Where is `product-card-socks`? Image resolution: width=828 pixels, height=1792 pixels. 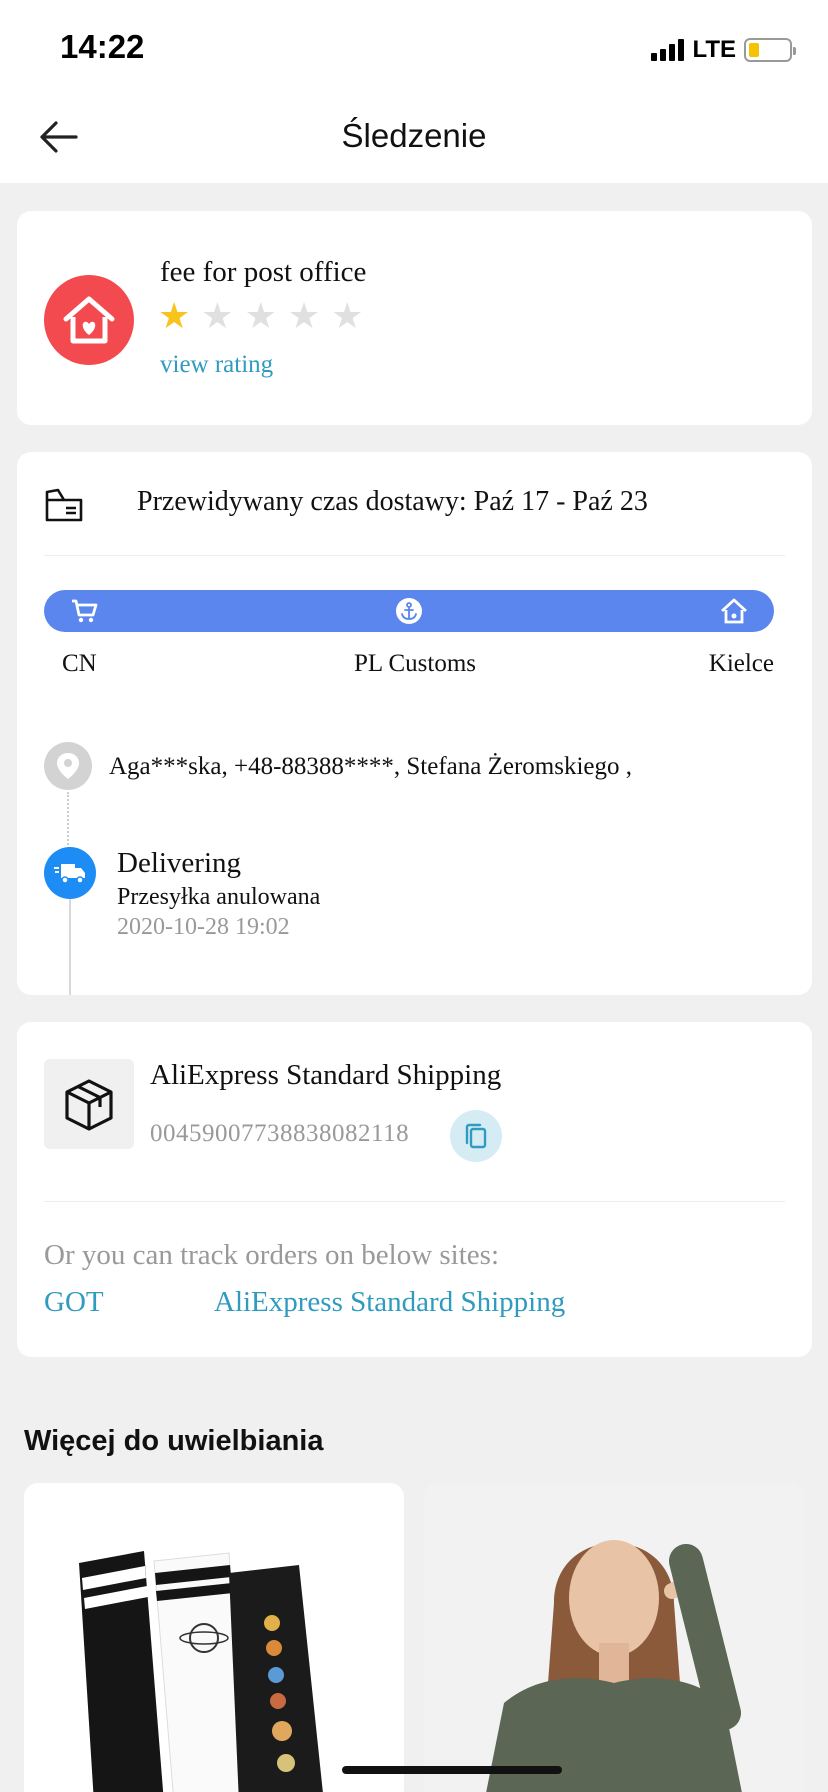
product-card-socks is located at coordinates (214, 1637).